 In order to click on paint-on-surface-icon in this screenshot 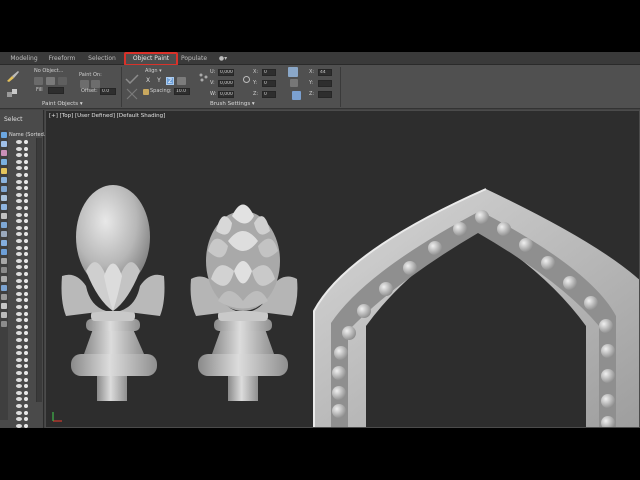, I will do `click(95, 84)`.